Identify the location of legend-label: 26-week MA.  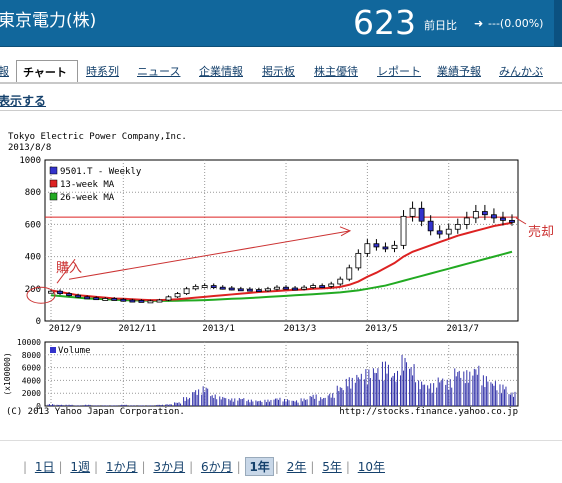
(87, 198).